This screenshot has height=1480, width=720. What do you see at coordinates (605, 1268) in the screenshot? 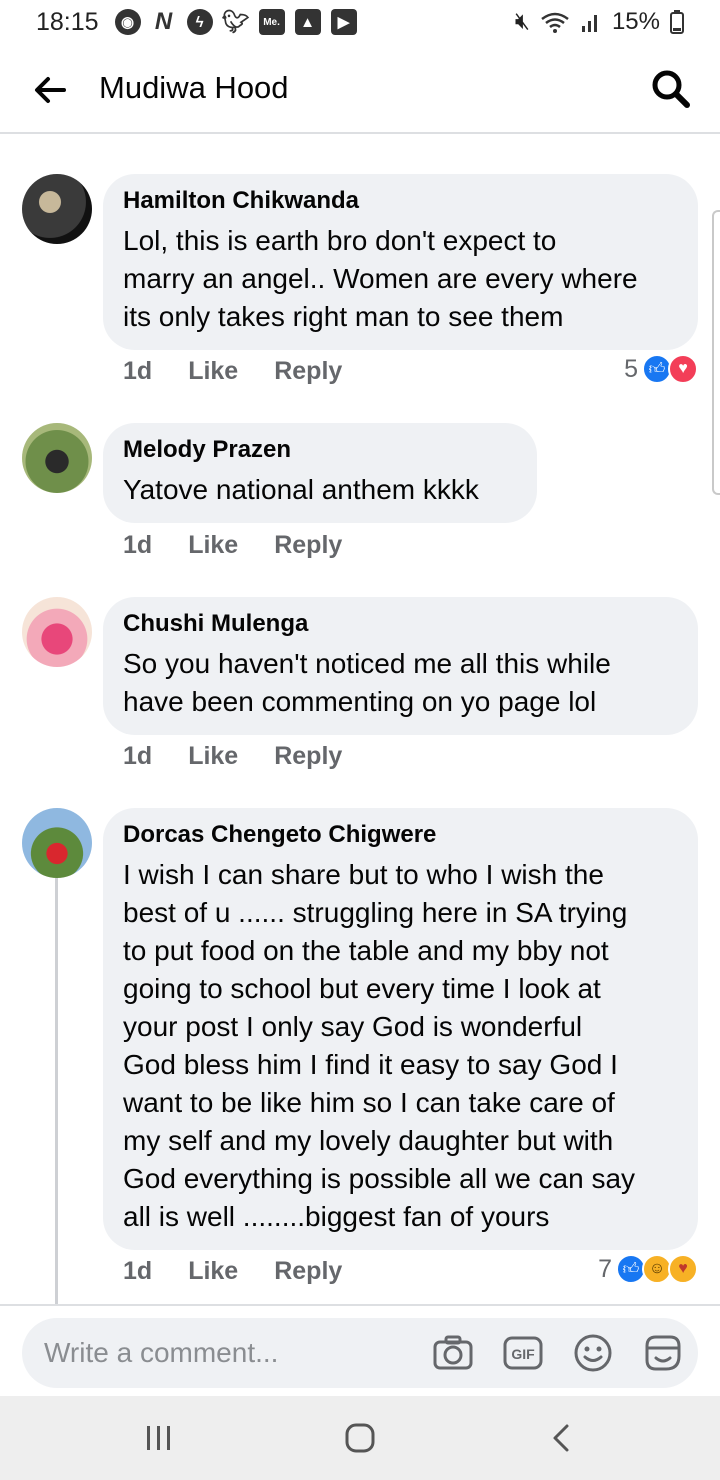
I see `reaction-count: 7` at bounding box center [605, 1268].